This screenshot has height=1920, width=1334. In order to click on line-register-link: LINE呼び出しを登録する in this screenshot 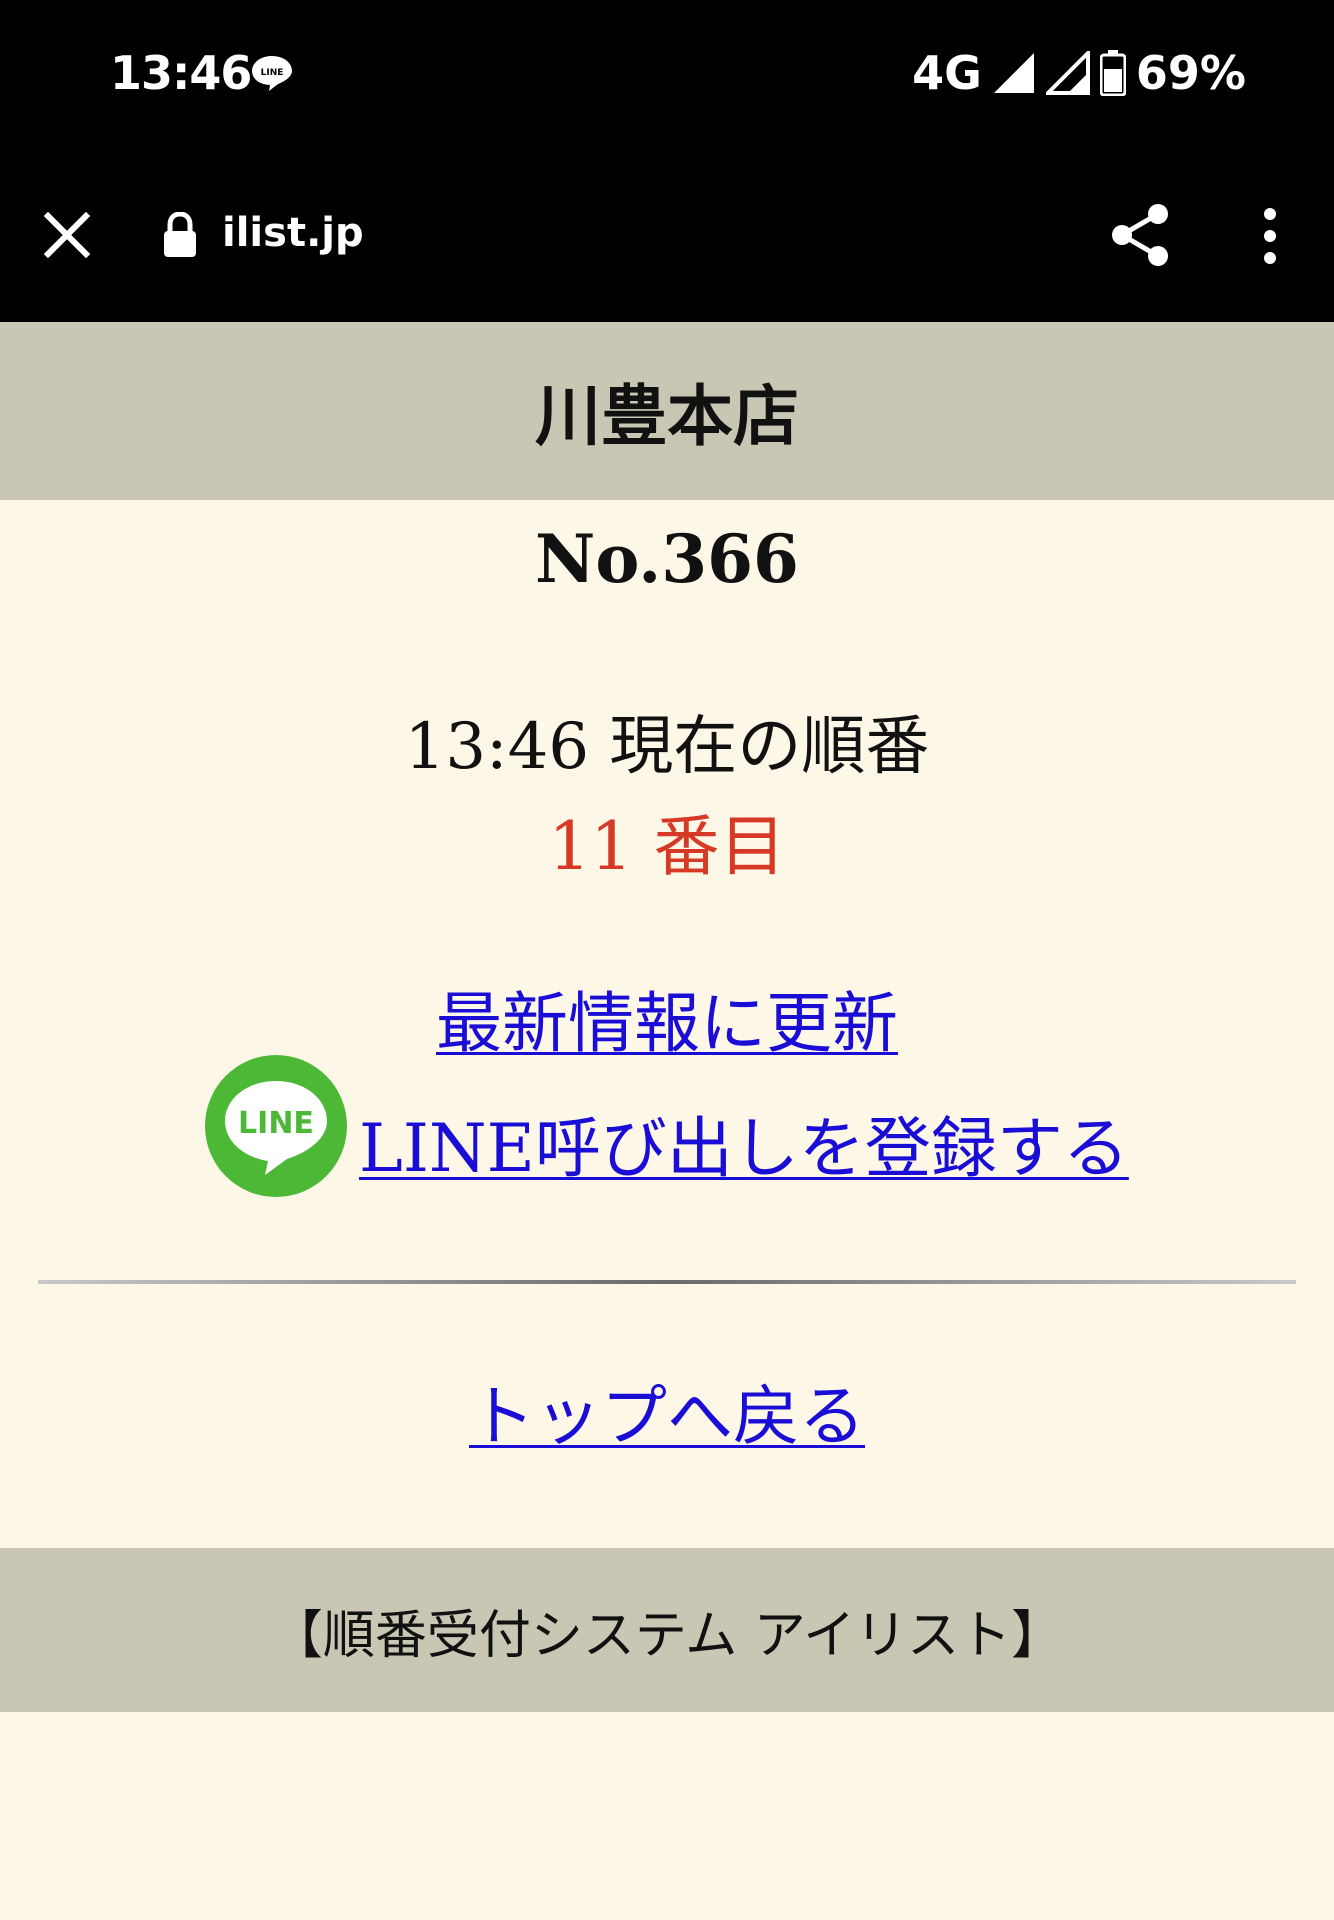, I will do `click(744, 1146)`.